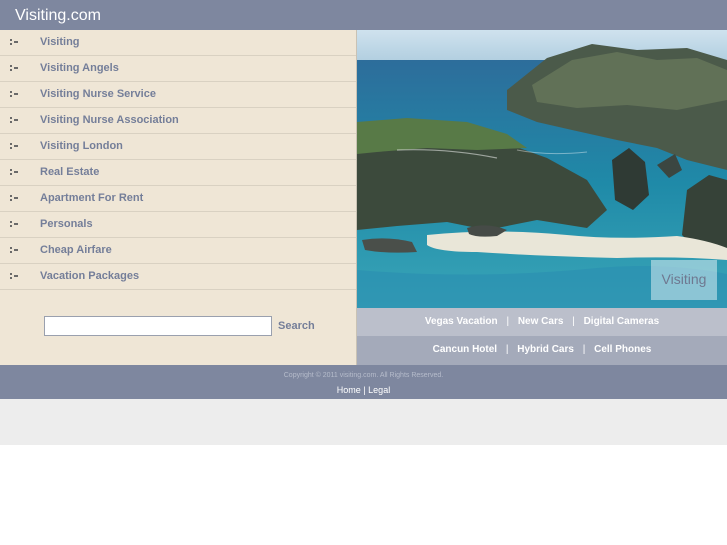 Image resolution: width=727 pixels, height=545 pixels. What do you see at coordinates (109, 120) in the screenshot?
I see `sidebar-item-label: Visiting Nurse Association` at bounding box center [109, 120].